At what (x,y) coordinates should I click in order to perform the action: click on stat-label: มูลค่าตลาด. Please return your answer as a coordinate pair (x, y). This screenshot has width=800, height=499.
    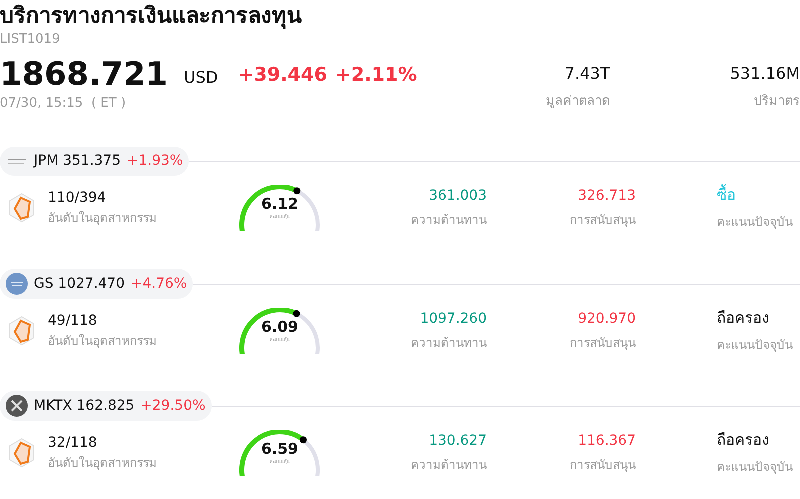
    Looking at the image, I should click on (578, 102).